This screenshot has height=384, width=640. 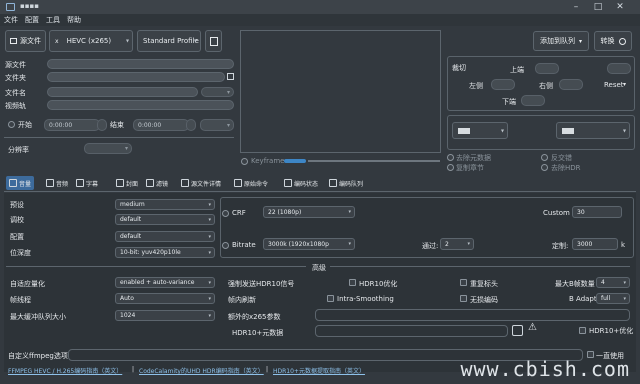 What do you see at coordinates (225, 245) in the screenshot?
I see `bitrate-radio` at bounding box center [225, 245].